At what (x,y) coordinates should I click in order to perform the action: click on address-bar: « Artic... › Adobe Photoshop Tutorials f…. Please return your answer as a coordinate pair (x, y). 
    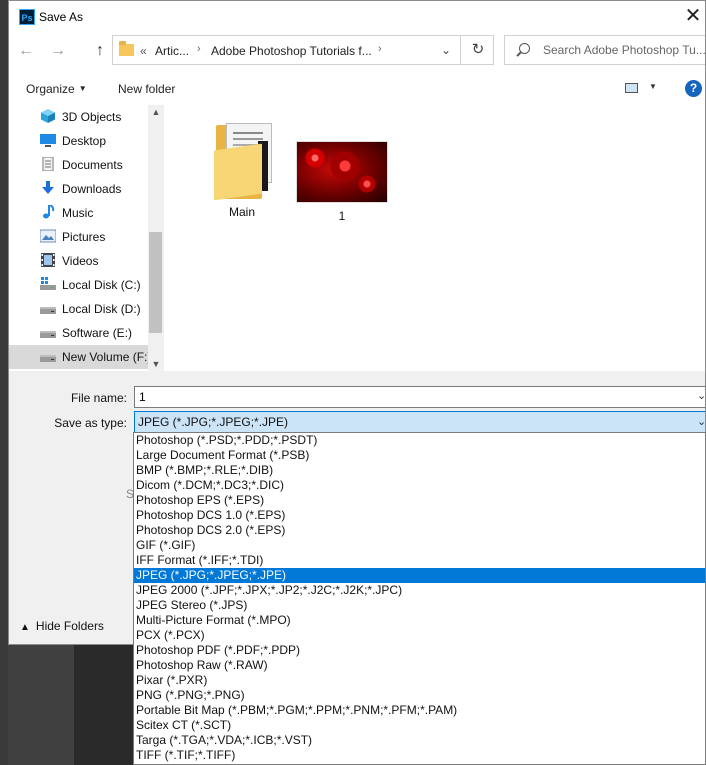
    Looking at the image, I should click on (303, 50).